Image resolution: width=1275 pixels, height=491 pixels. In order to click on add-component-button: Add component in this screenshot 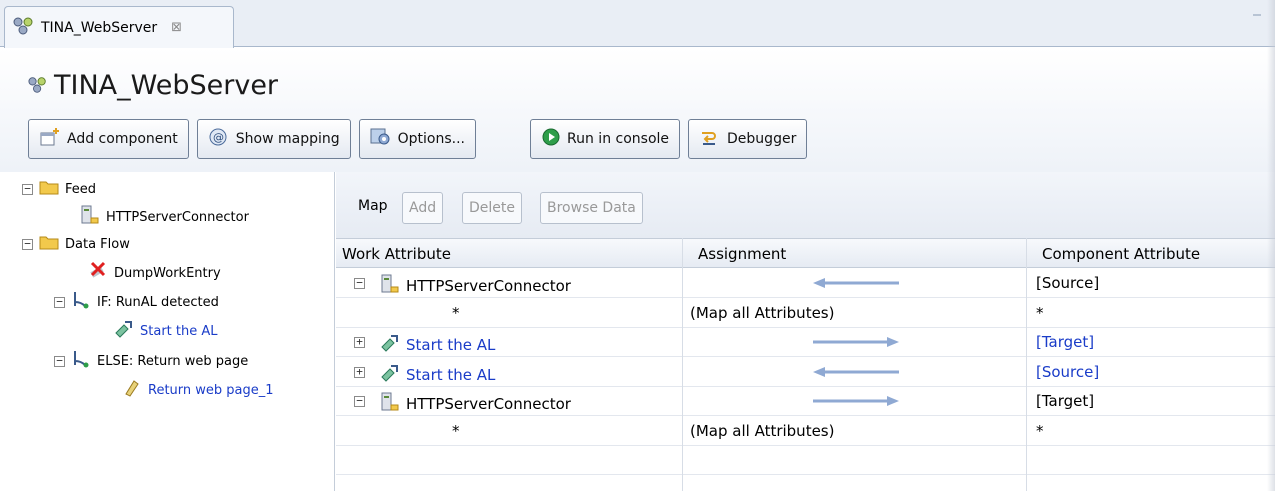, I will do `click(108, 139)`.